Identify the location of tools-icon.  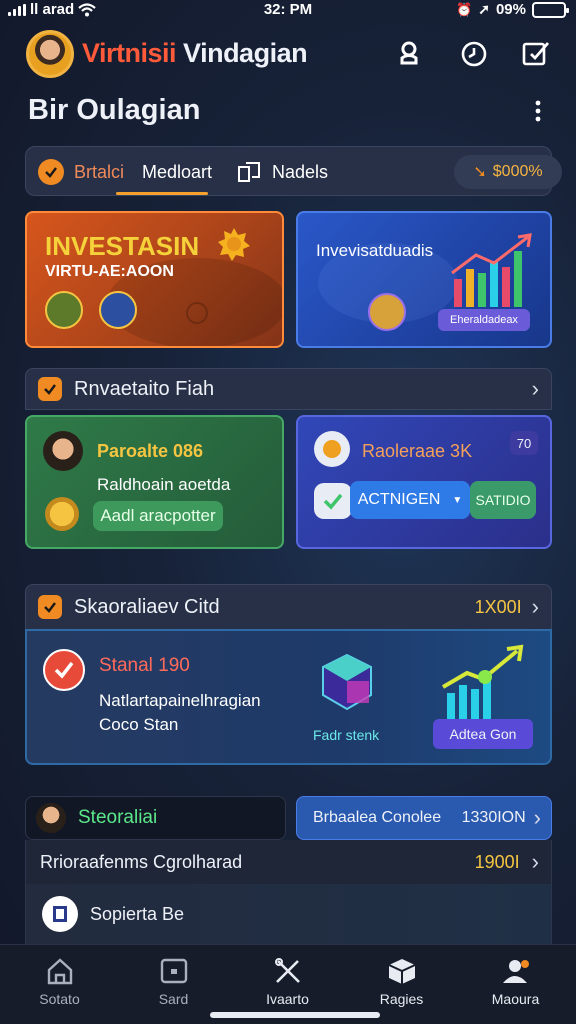
(287, 970).